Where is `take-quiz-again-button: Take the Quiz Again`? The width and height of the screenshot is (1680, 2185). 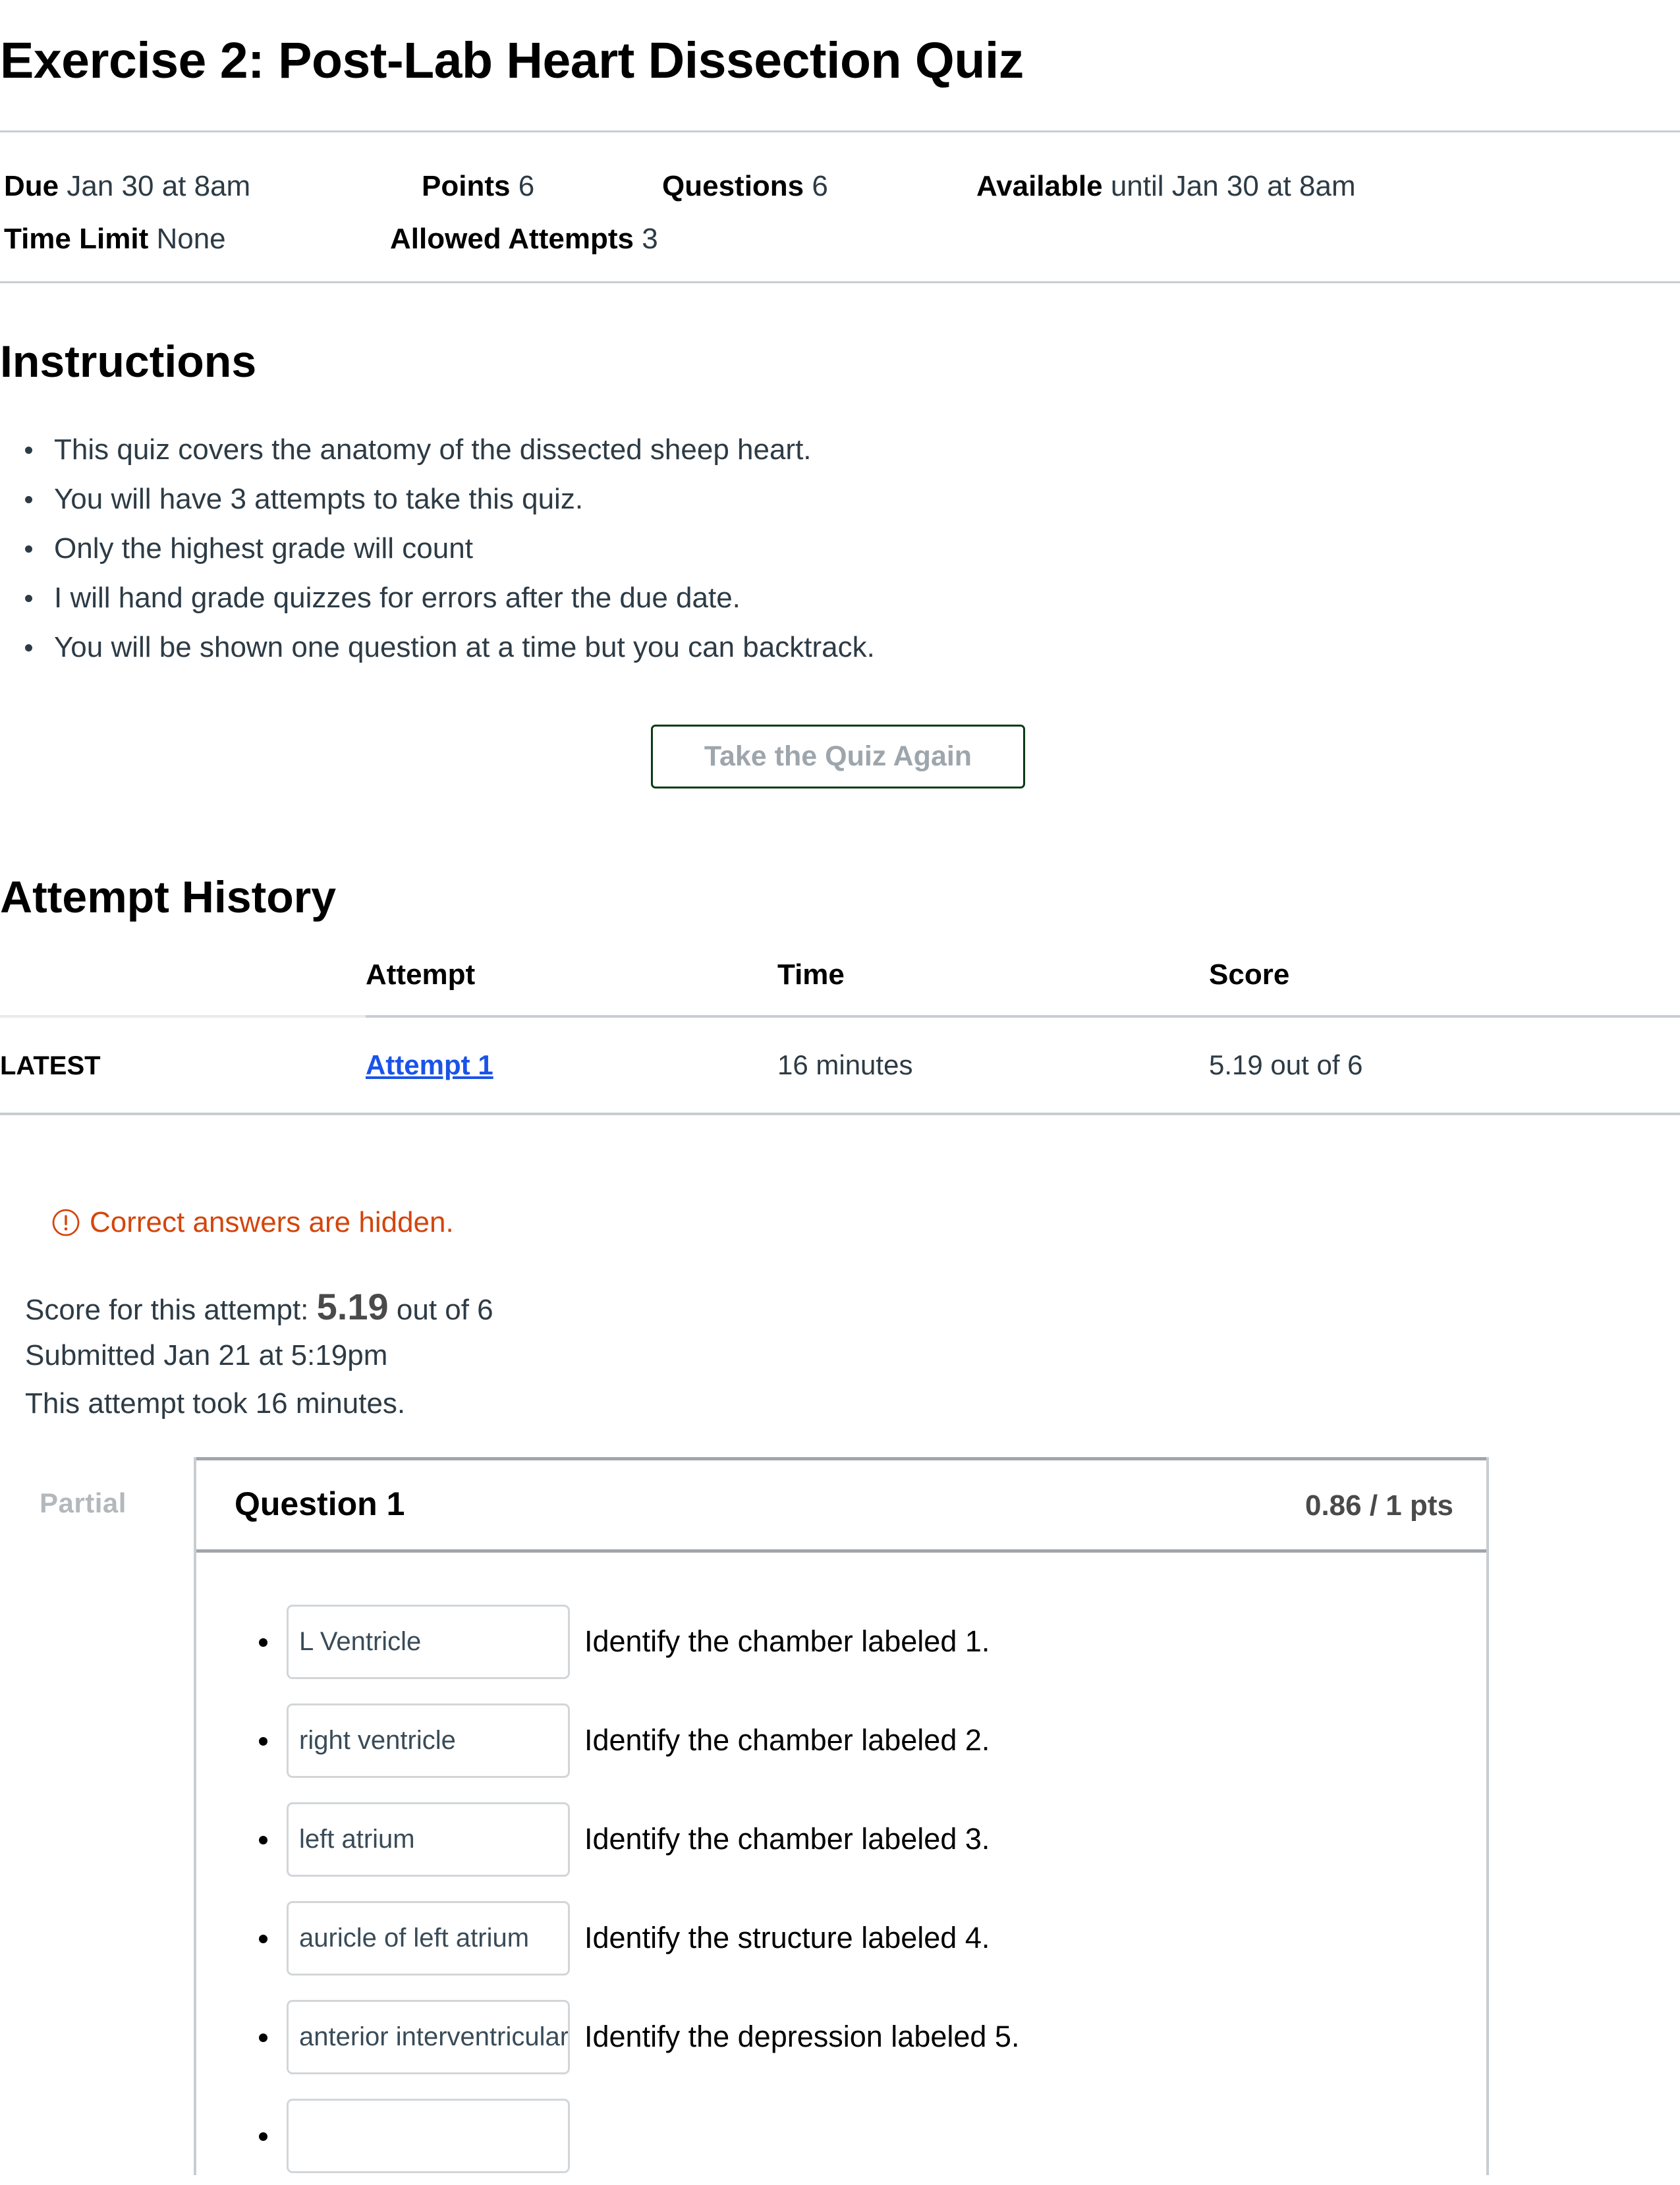
take-quiz-again-button: Take the Quiz Again is located at coordinates (838, 756).